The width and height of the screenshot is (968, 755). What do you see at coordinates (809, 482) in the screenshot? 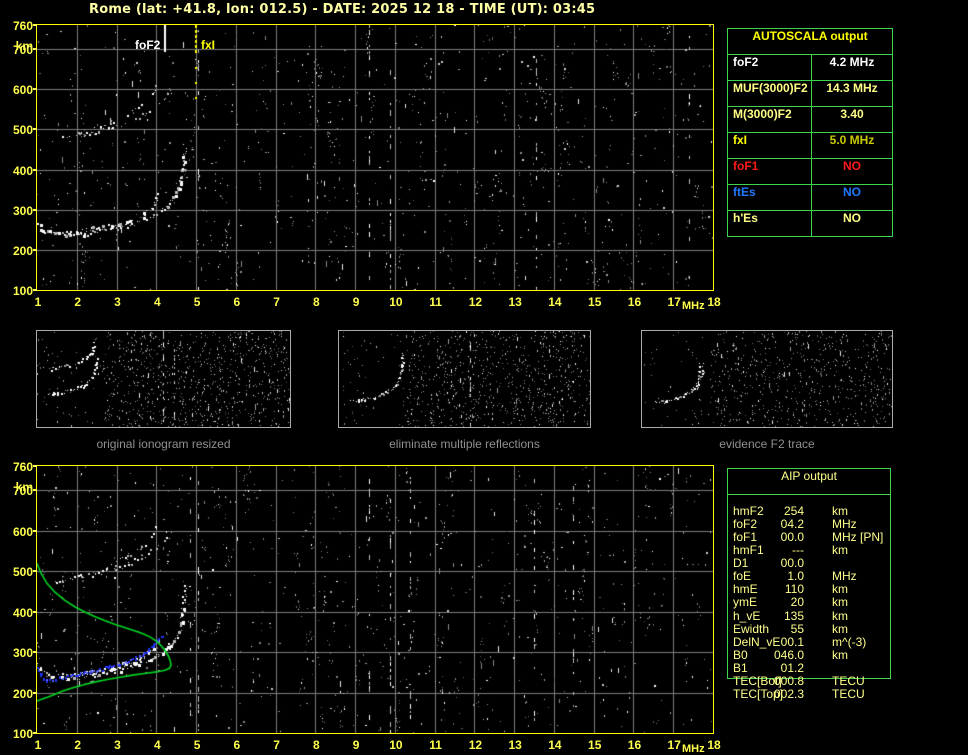
I see `aip-table-title: AIP output` at bounding box center [809, 482].